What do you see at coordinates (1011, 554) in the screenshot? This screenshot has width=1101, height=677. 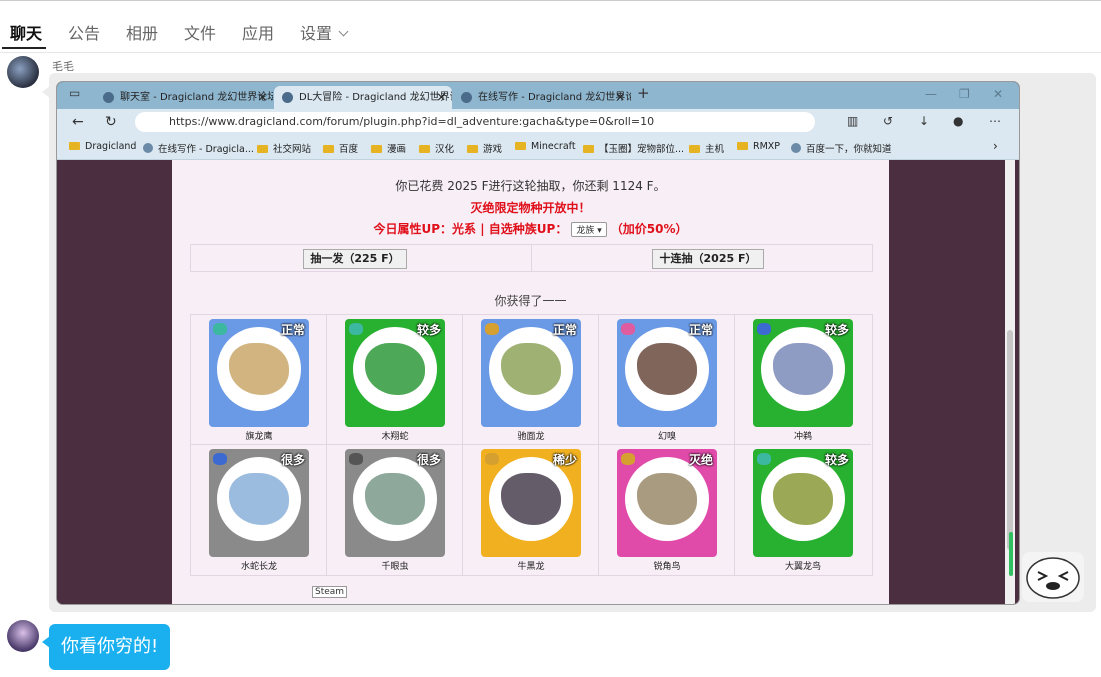 I see `progress-indicator` at bounding box center [1011, 554].